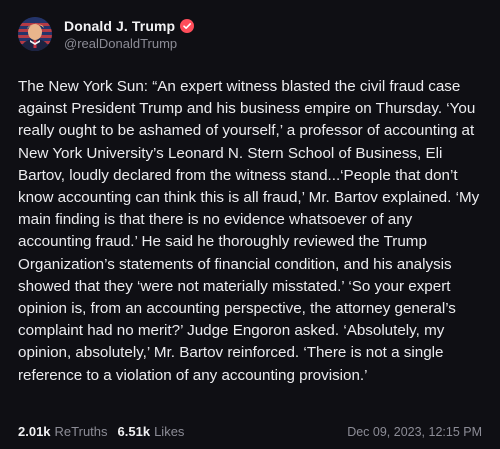 The image size is (500, 449). Describe the element at coordinates (134, 431) in the screenshot. I see `likes-count: 6.51k` at that location.